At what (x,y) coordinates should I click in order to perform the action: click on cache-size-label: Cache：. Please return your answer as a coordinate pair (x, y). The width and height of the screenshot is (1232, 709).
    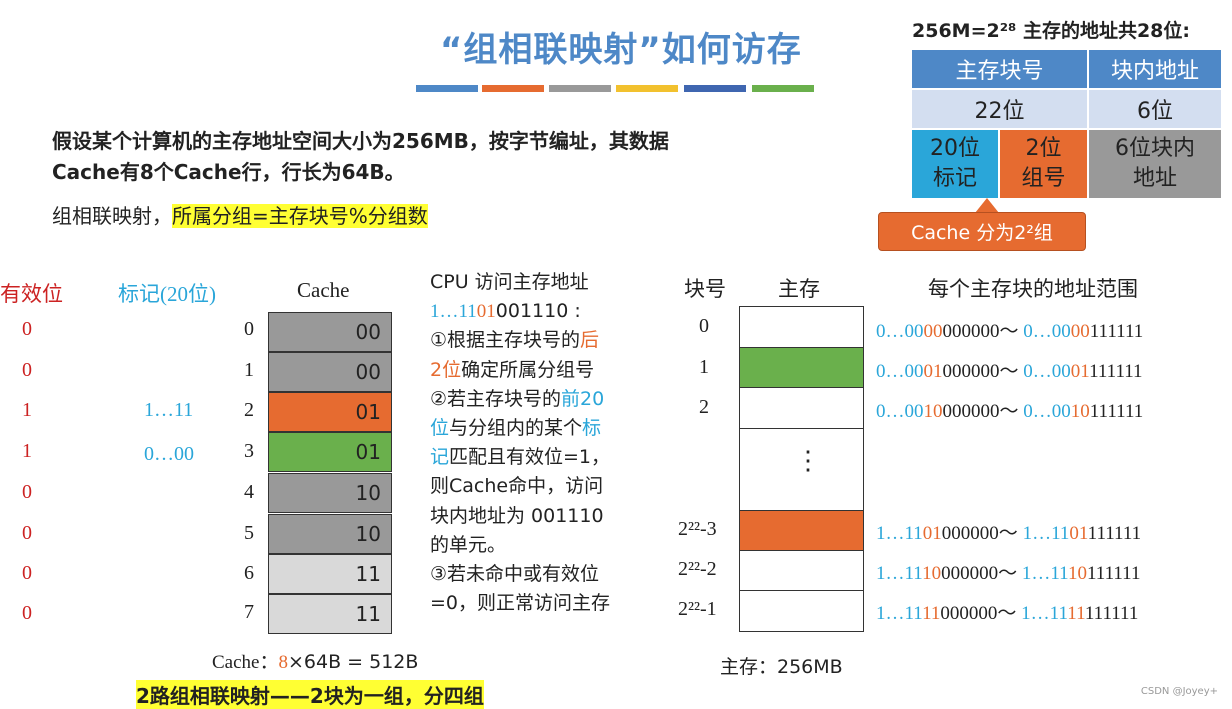
    Looking at the image, I should click on (245, 662).